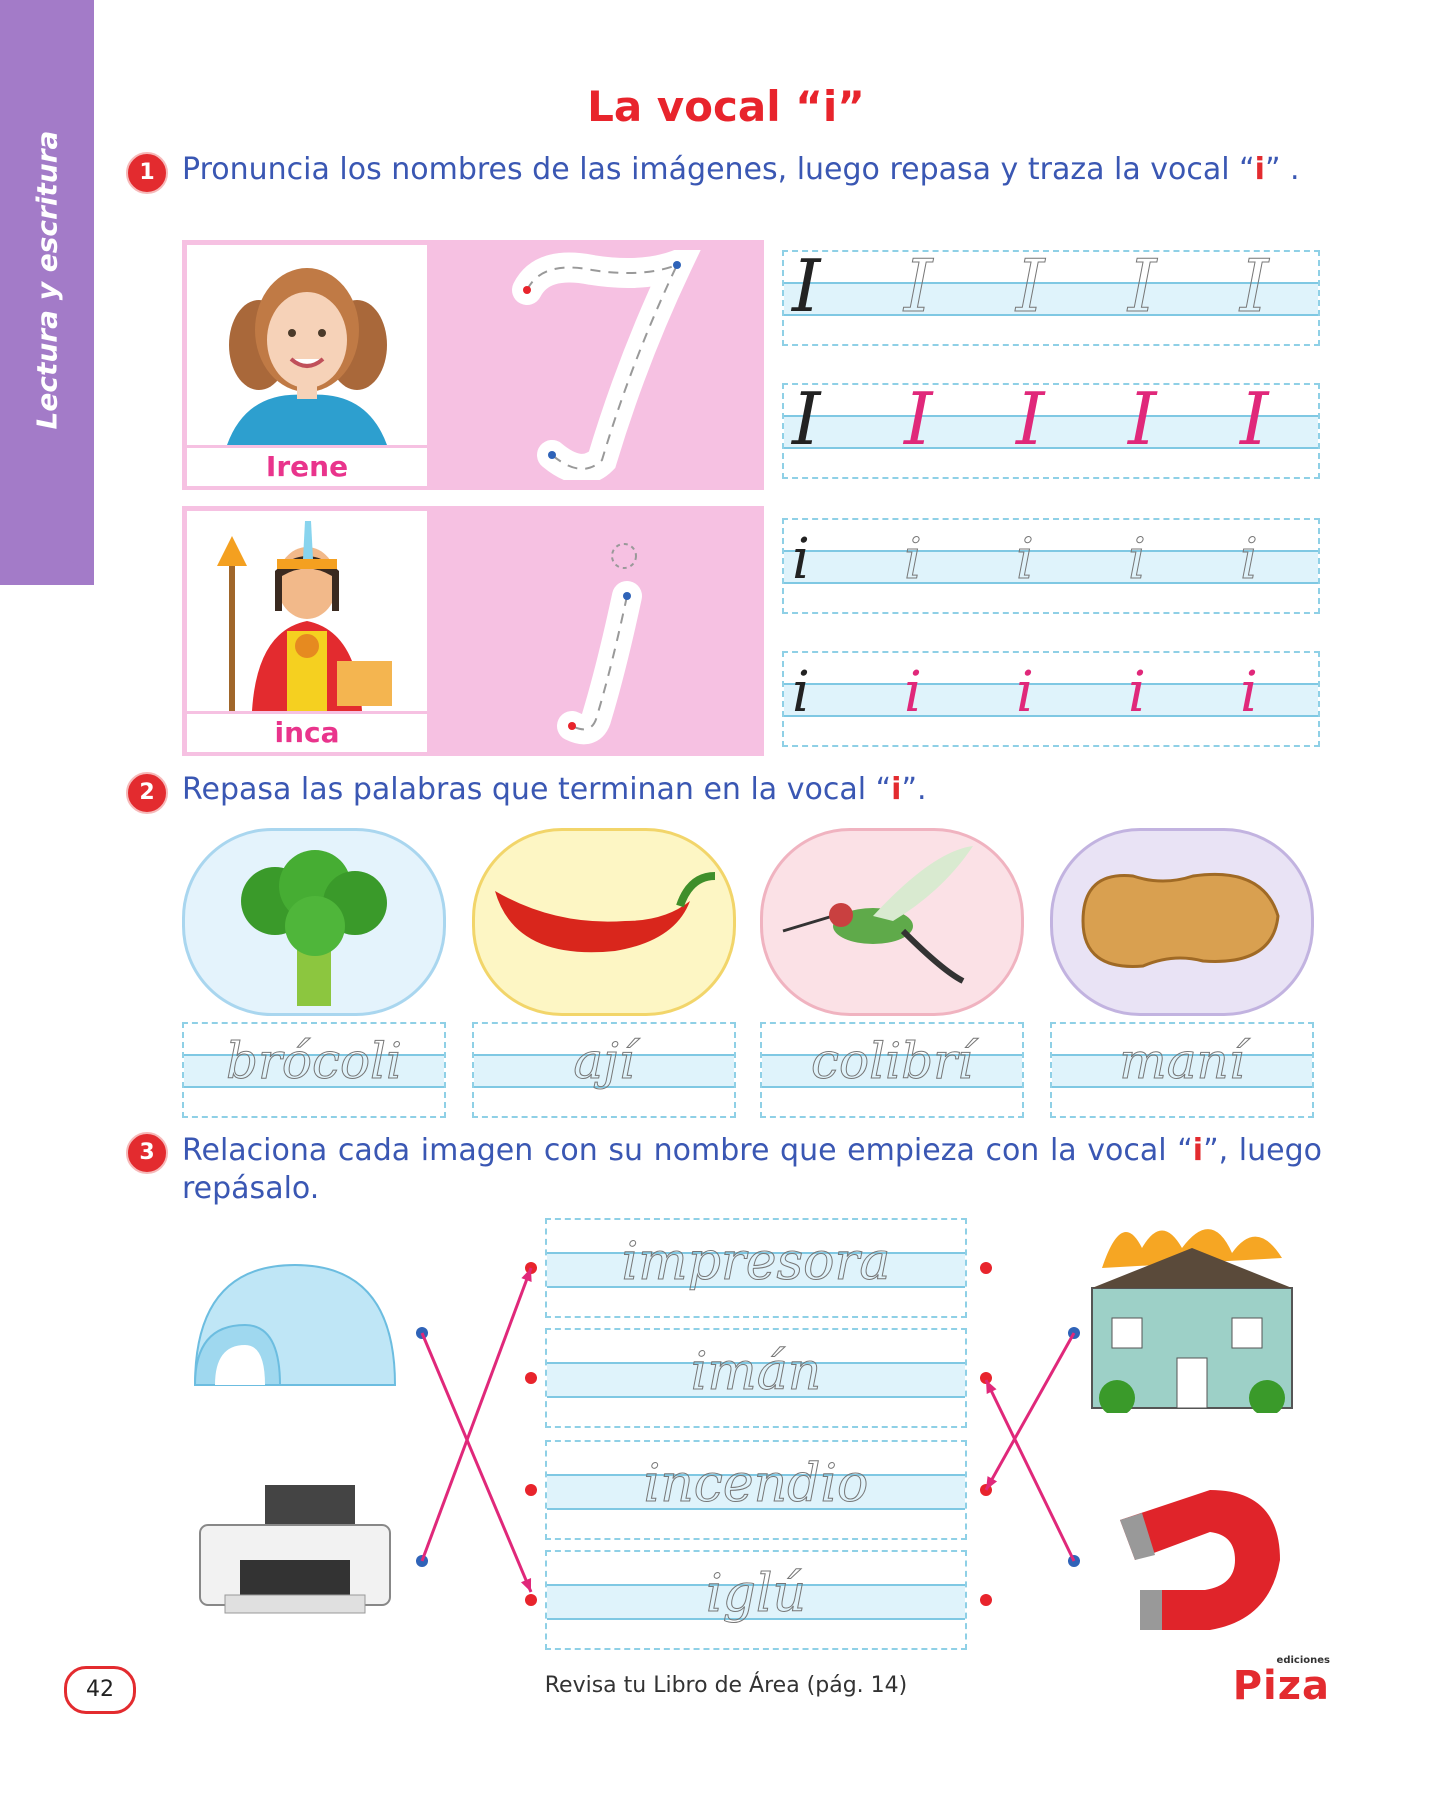 Image resolution: width=1452 pixels, height=1800 pixels. What do you see at coordinates (748, 1430) in the screenshot?
I see `connector-lines` at bounding box center [748, 1430].